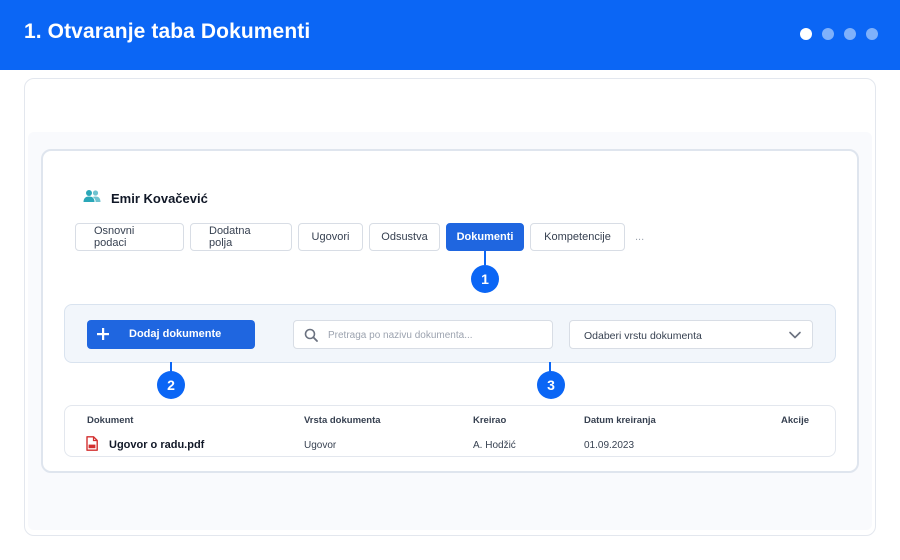 This screenshot has height=560, width=900. Describe the element at coordinates (494, 445) in the screenshot. I see `created-by-cell: A. Hodžić` at that location.